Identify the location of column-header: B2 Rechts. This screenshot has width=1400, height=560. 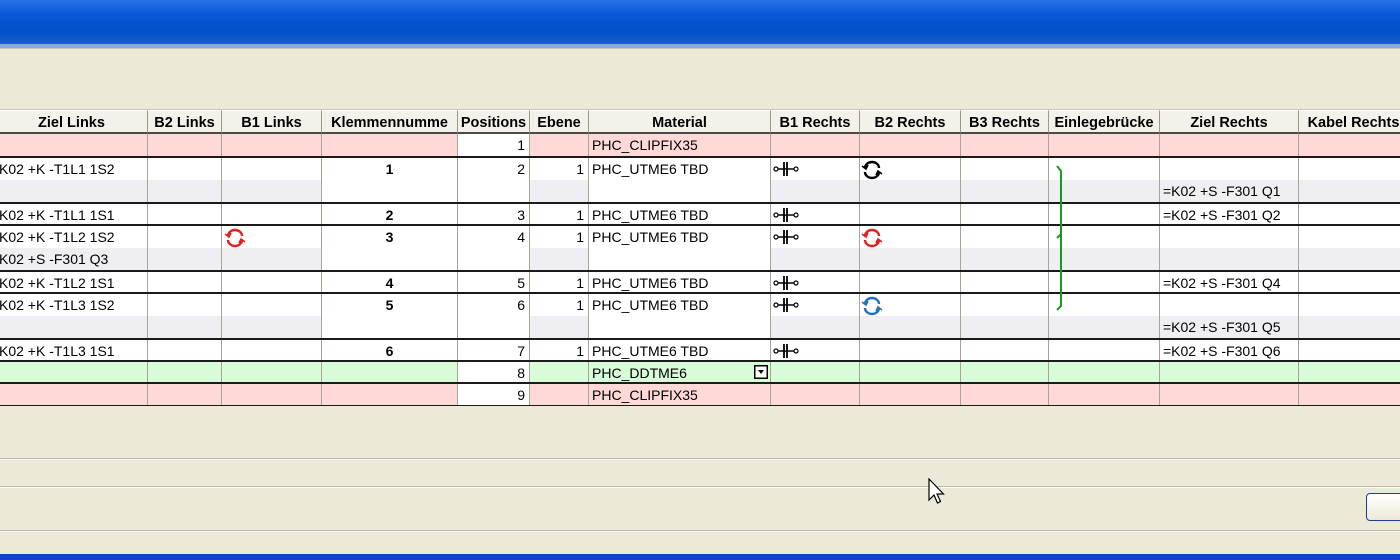
(910, 122).